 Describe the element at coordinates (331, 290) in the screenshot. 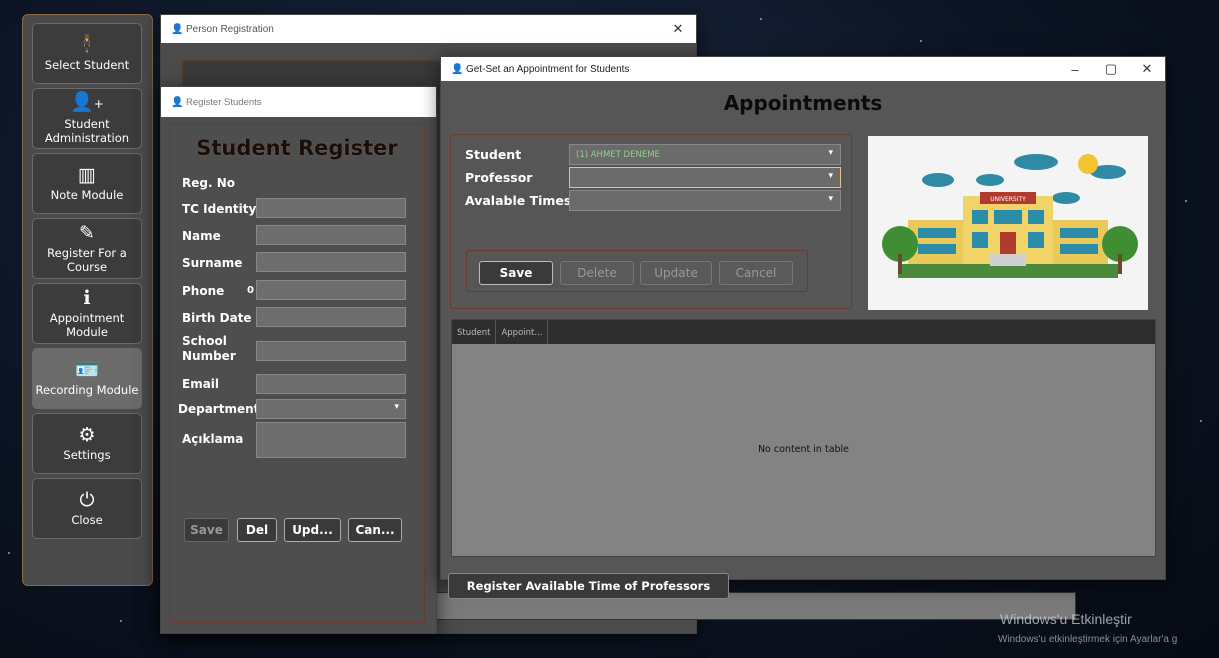

I see `phone-field` at that location.